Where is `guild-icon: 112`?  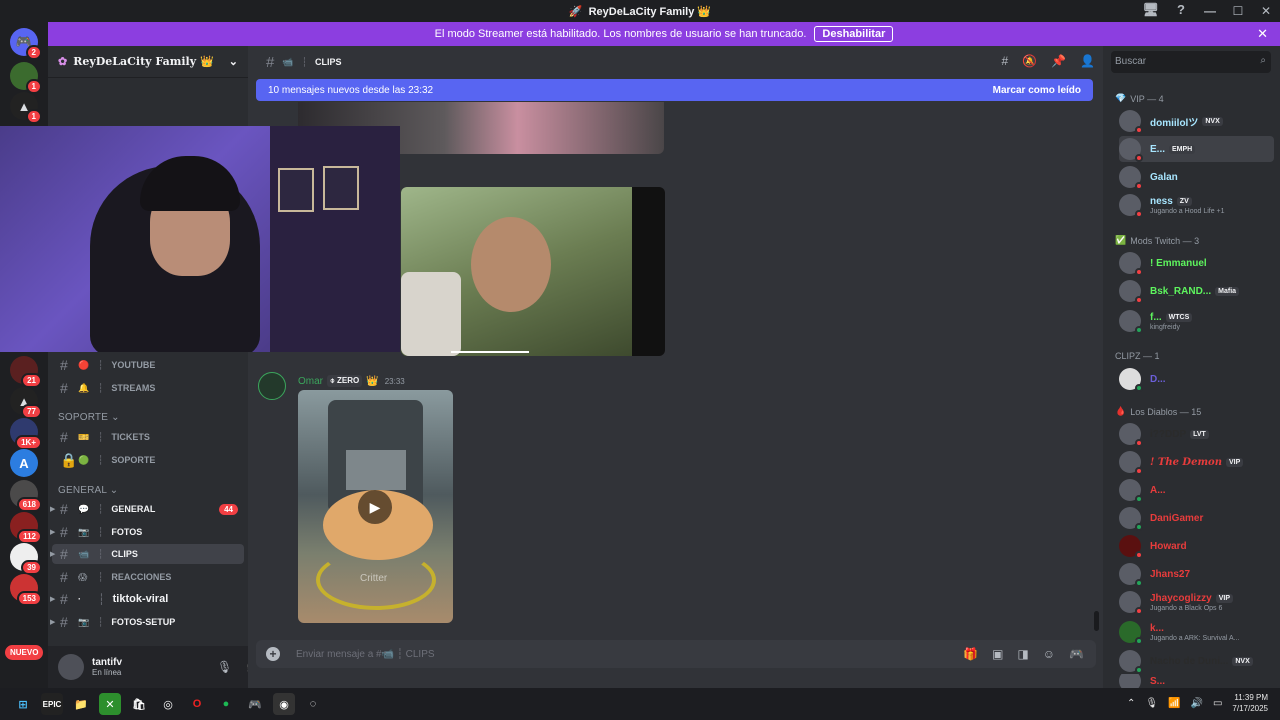
guild-icon: 112 is located at coordinates (26, 528).